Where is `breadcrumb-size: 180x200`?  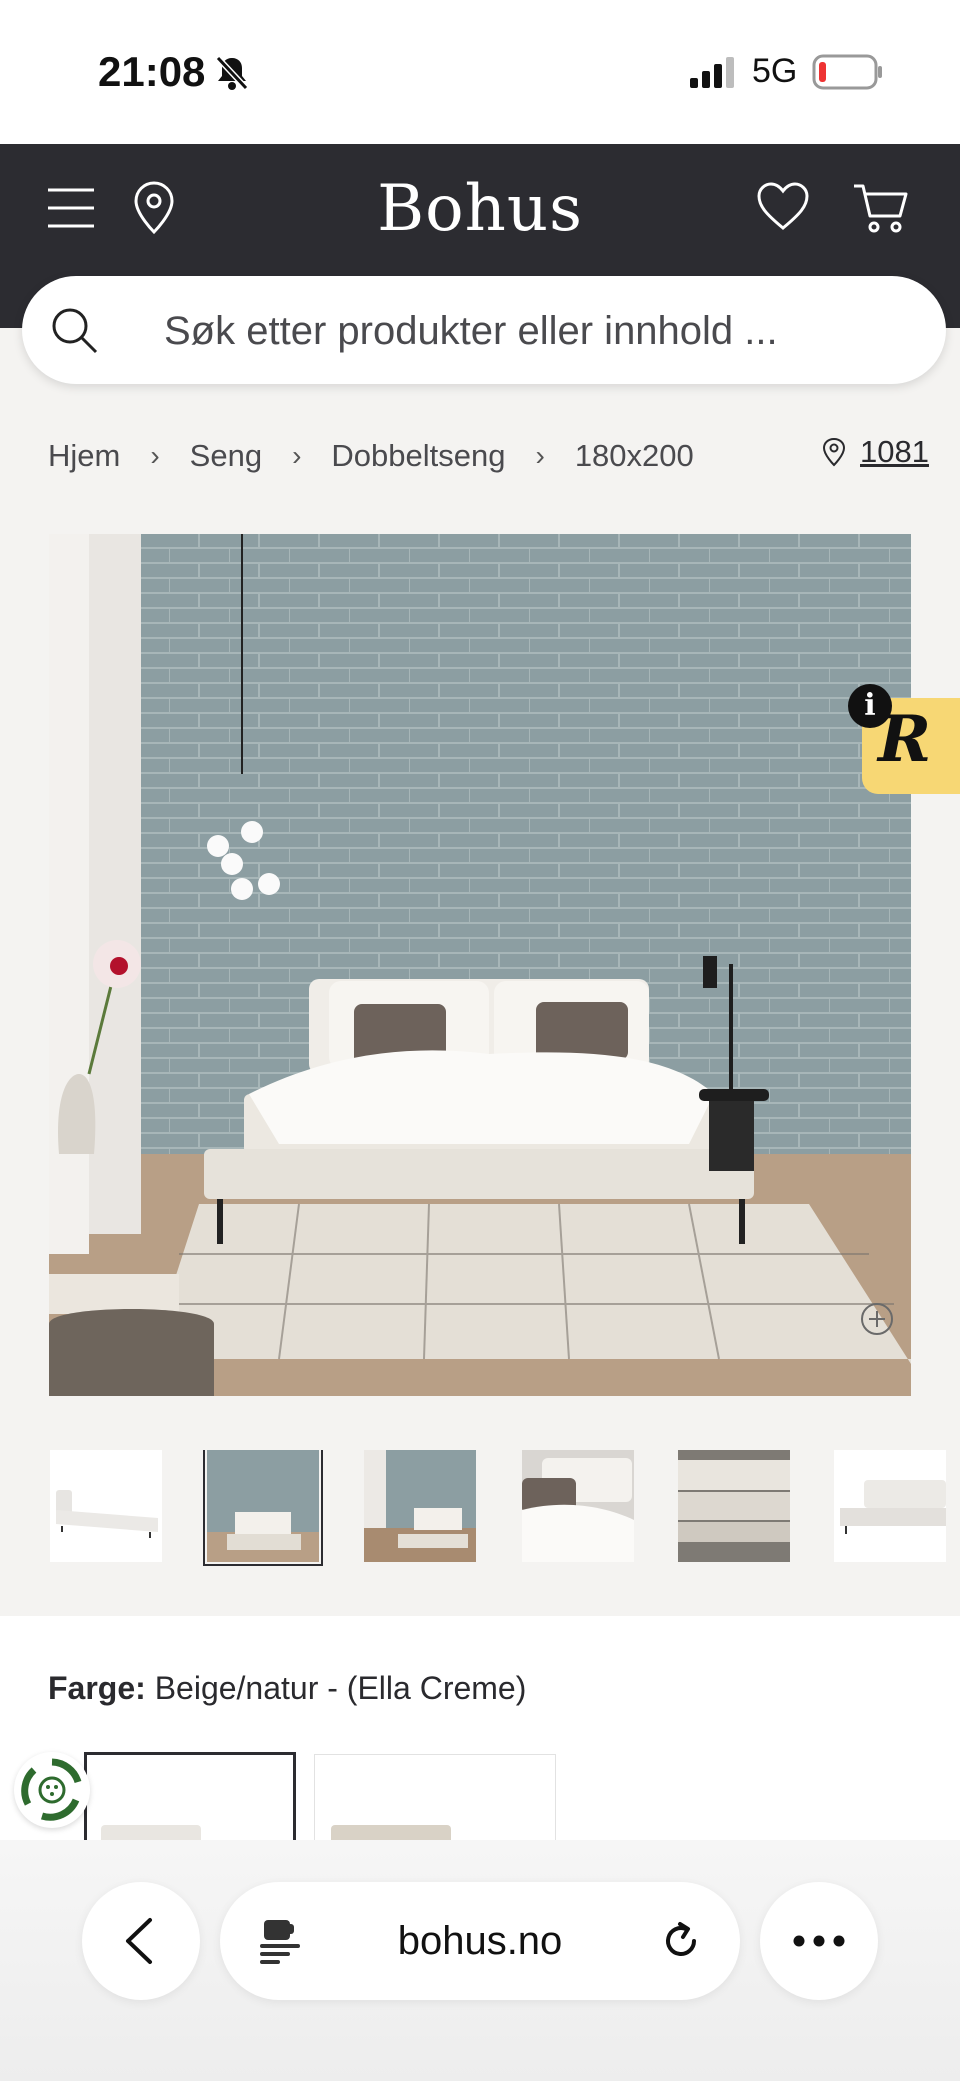
breadcrumb-size: 180x200 is located at coordinates (634, 456).